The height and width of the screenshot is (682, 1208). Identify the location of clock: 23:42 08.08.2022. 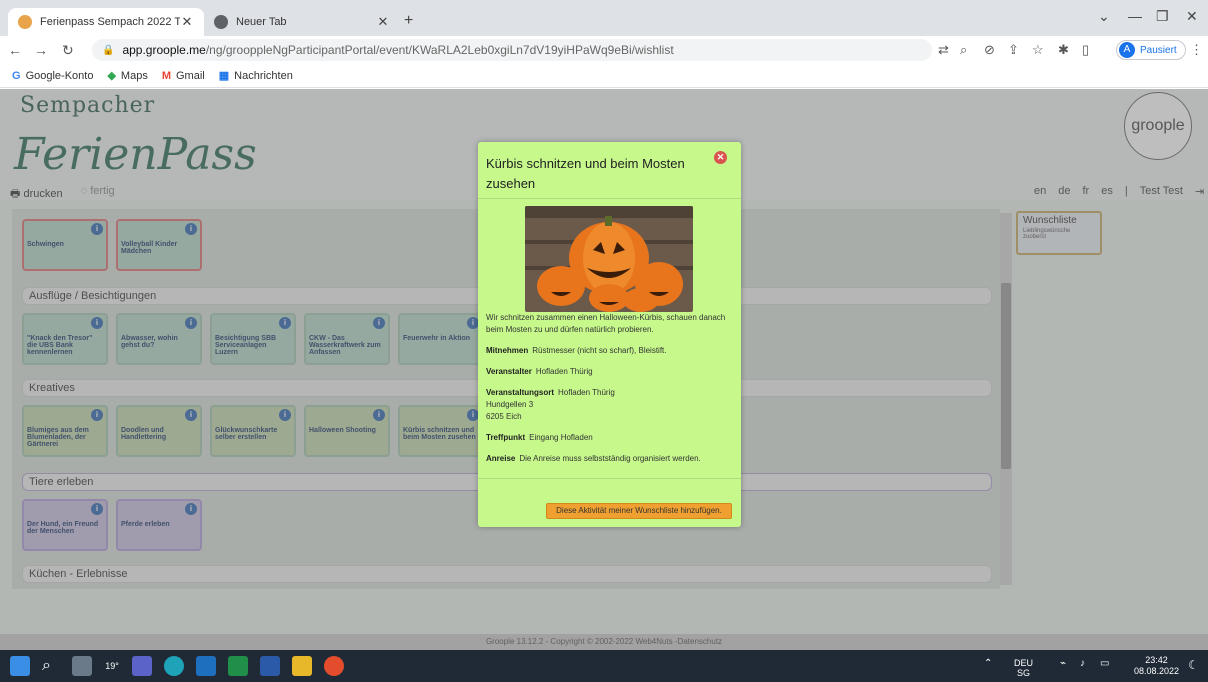
(1156, 666).